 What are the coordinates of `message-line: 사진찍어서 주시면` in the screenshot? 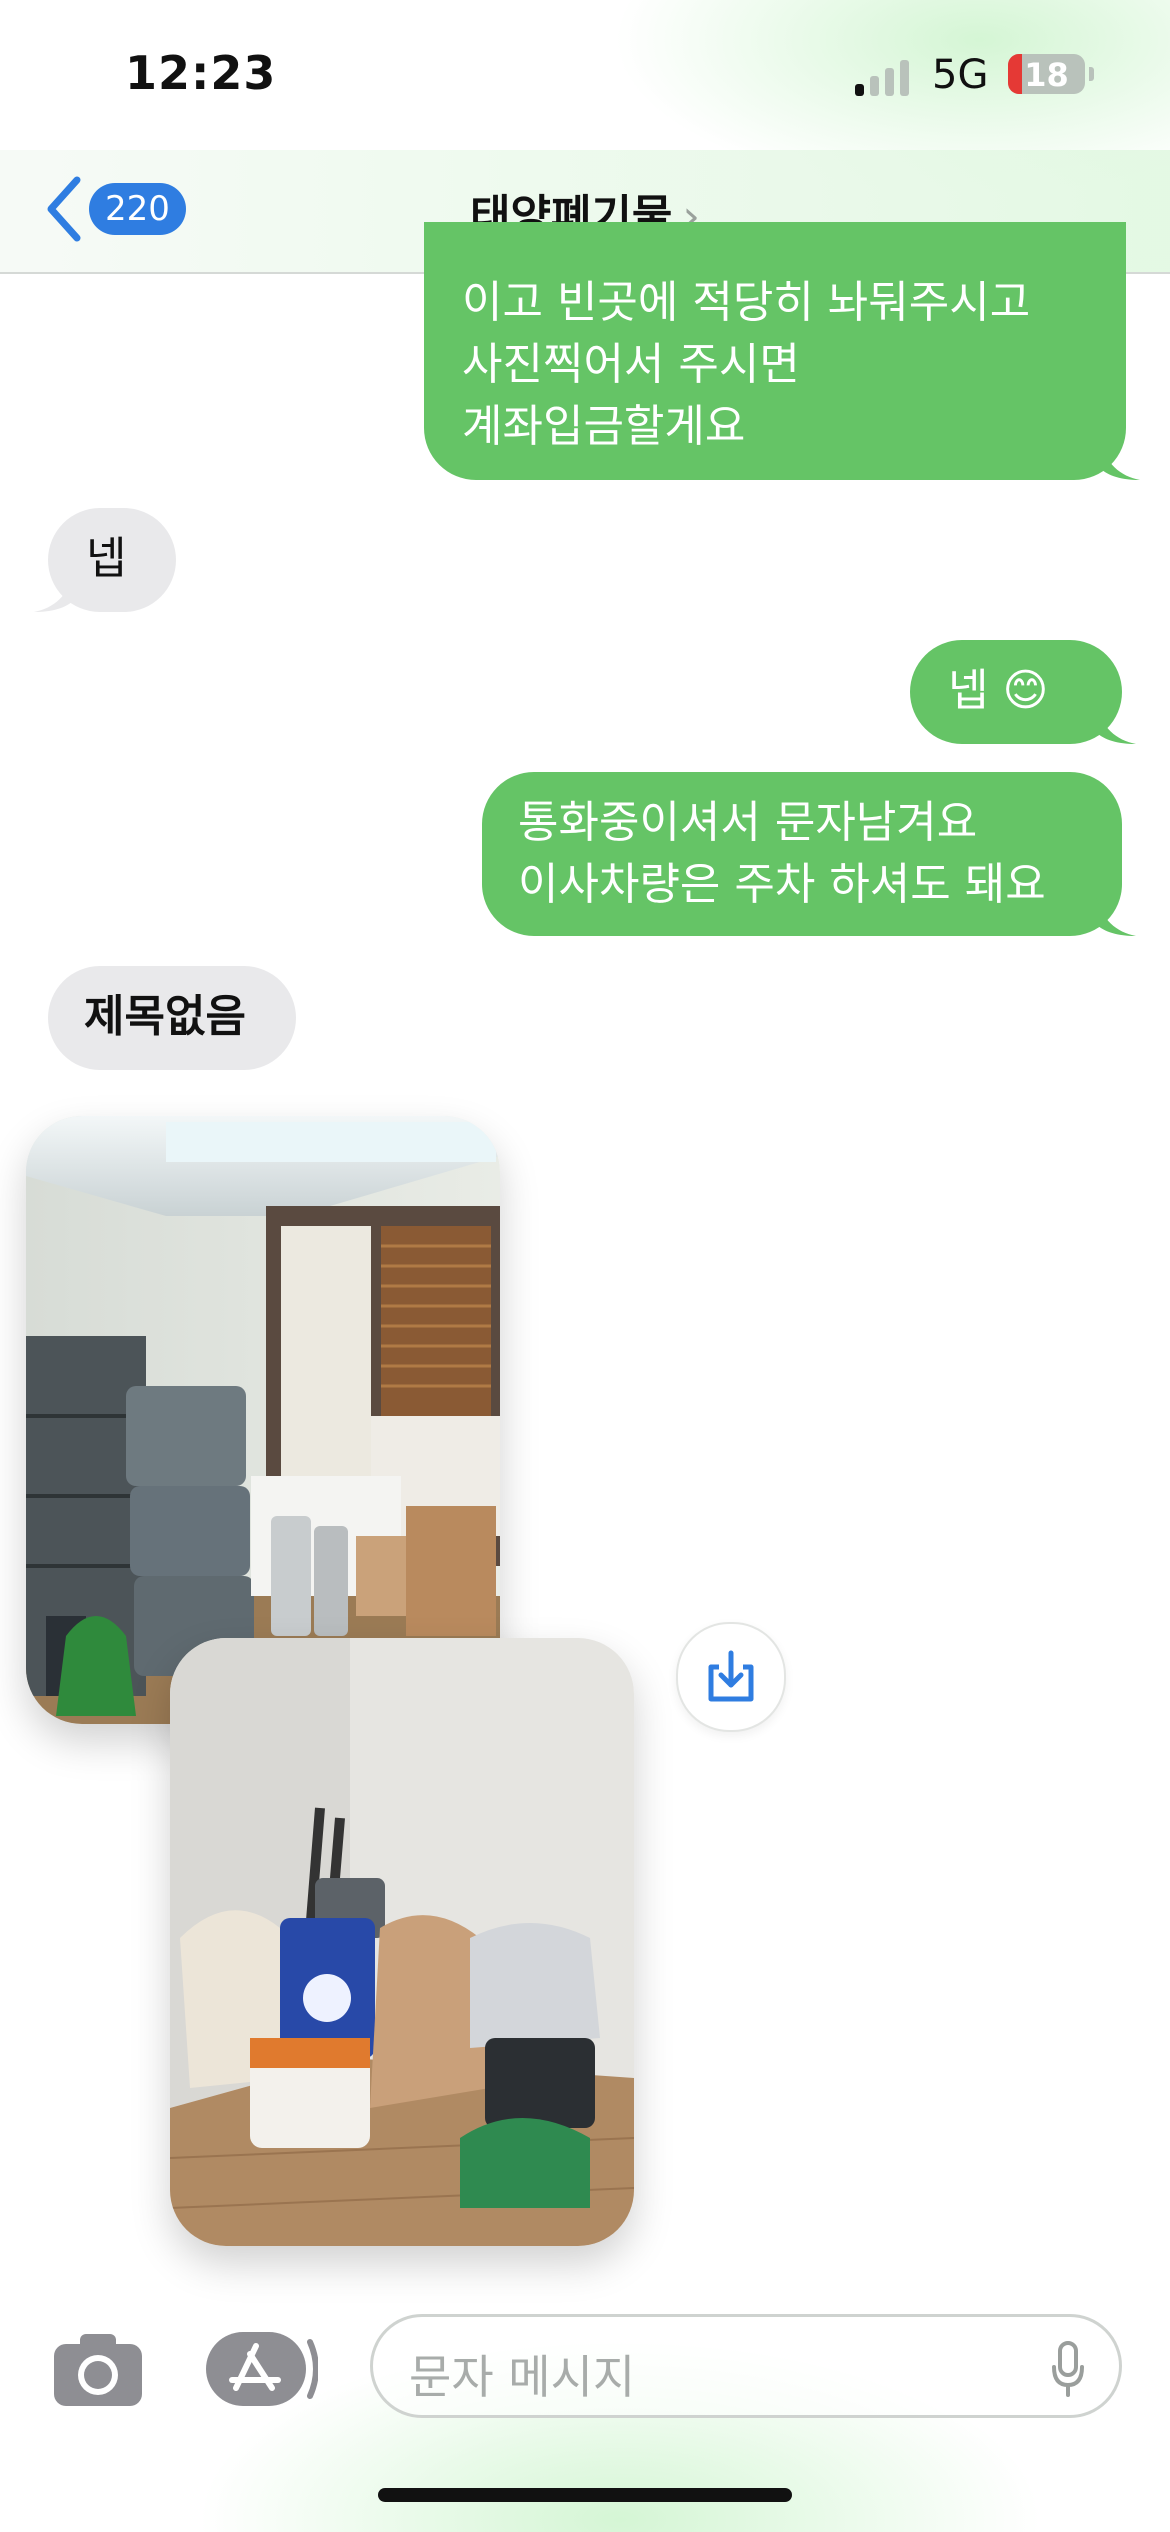 It's located at (631, 364).